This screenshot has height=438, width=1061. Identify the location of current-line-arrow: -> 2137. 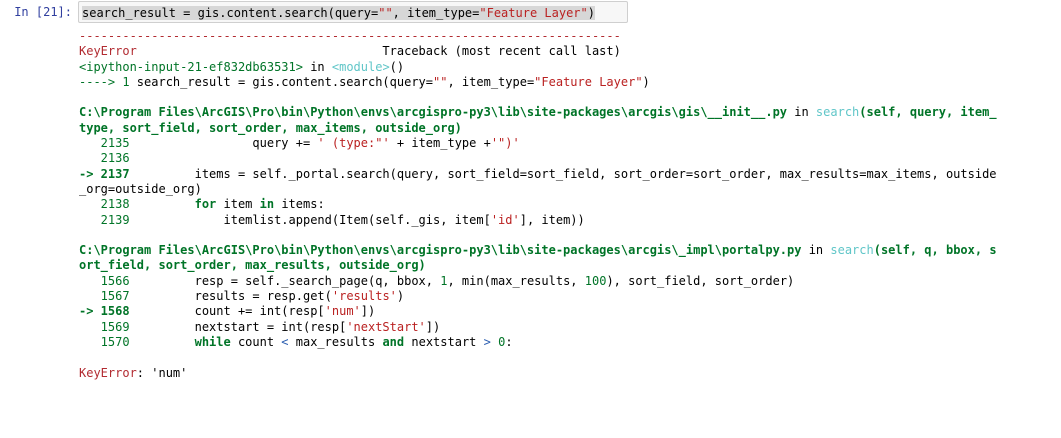
(108, 173).